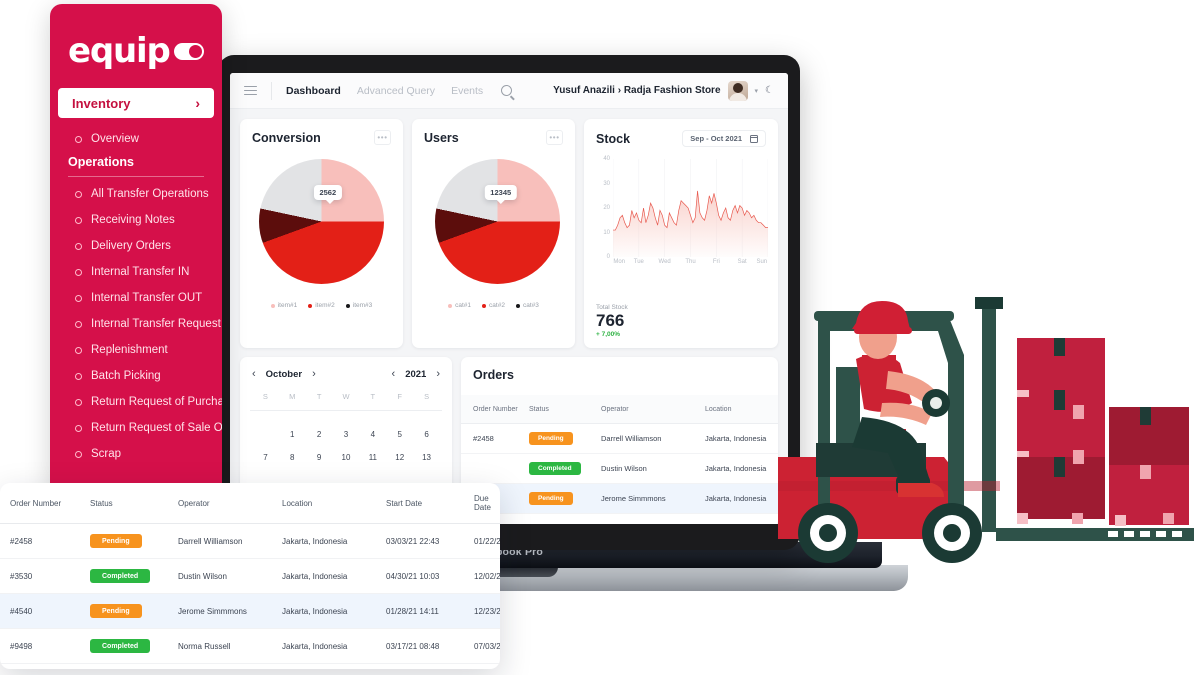  What do you see at coordinates (321, 221) in the screenshot?
I see `conversion-pie` at bounding box center [321, 221].